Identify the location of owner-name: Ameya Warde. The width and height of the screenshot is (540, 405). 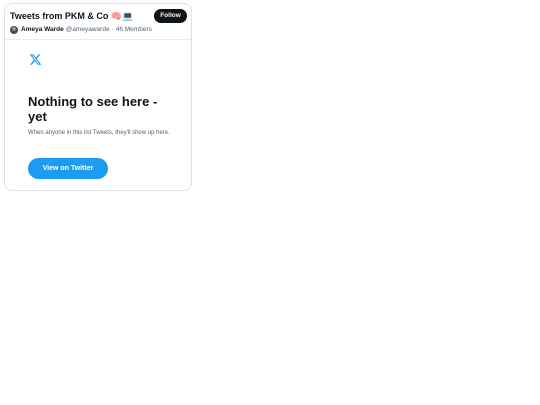
(42, 29).